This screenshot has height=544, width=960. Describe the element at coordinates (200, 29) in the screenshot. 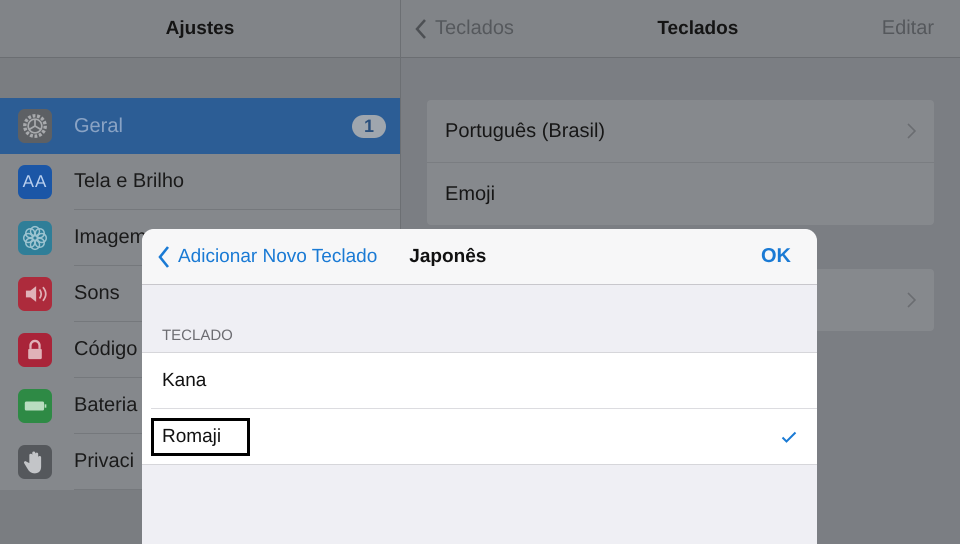

I see `sidebar-title: Ajustes` at that location.